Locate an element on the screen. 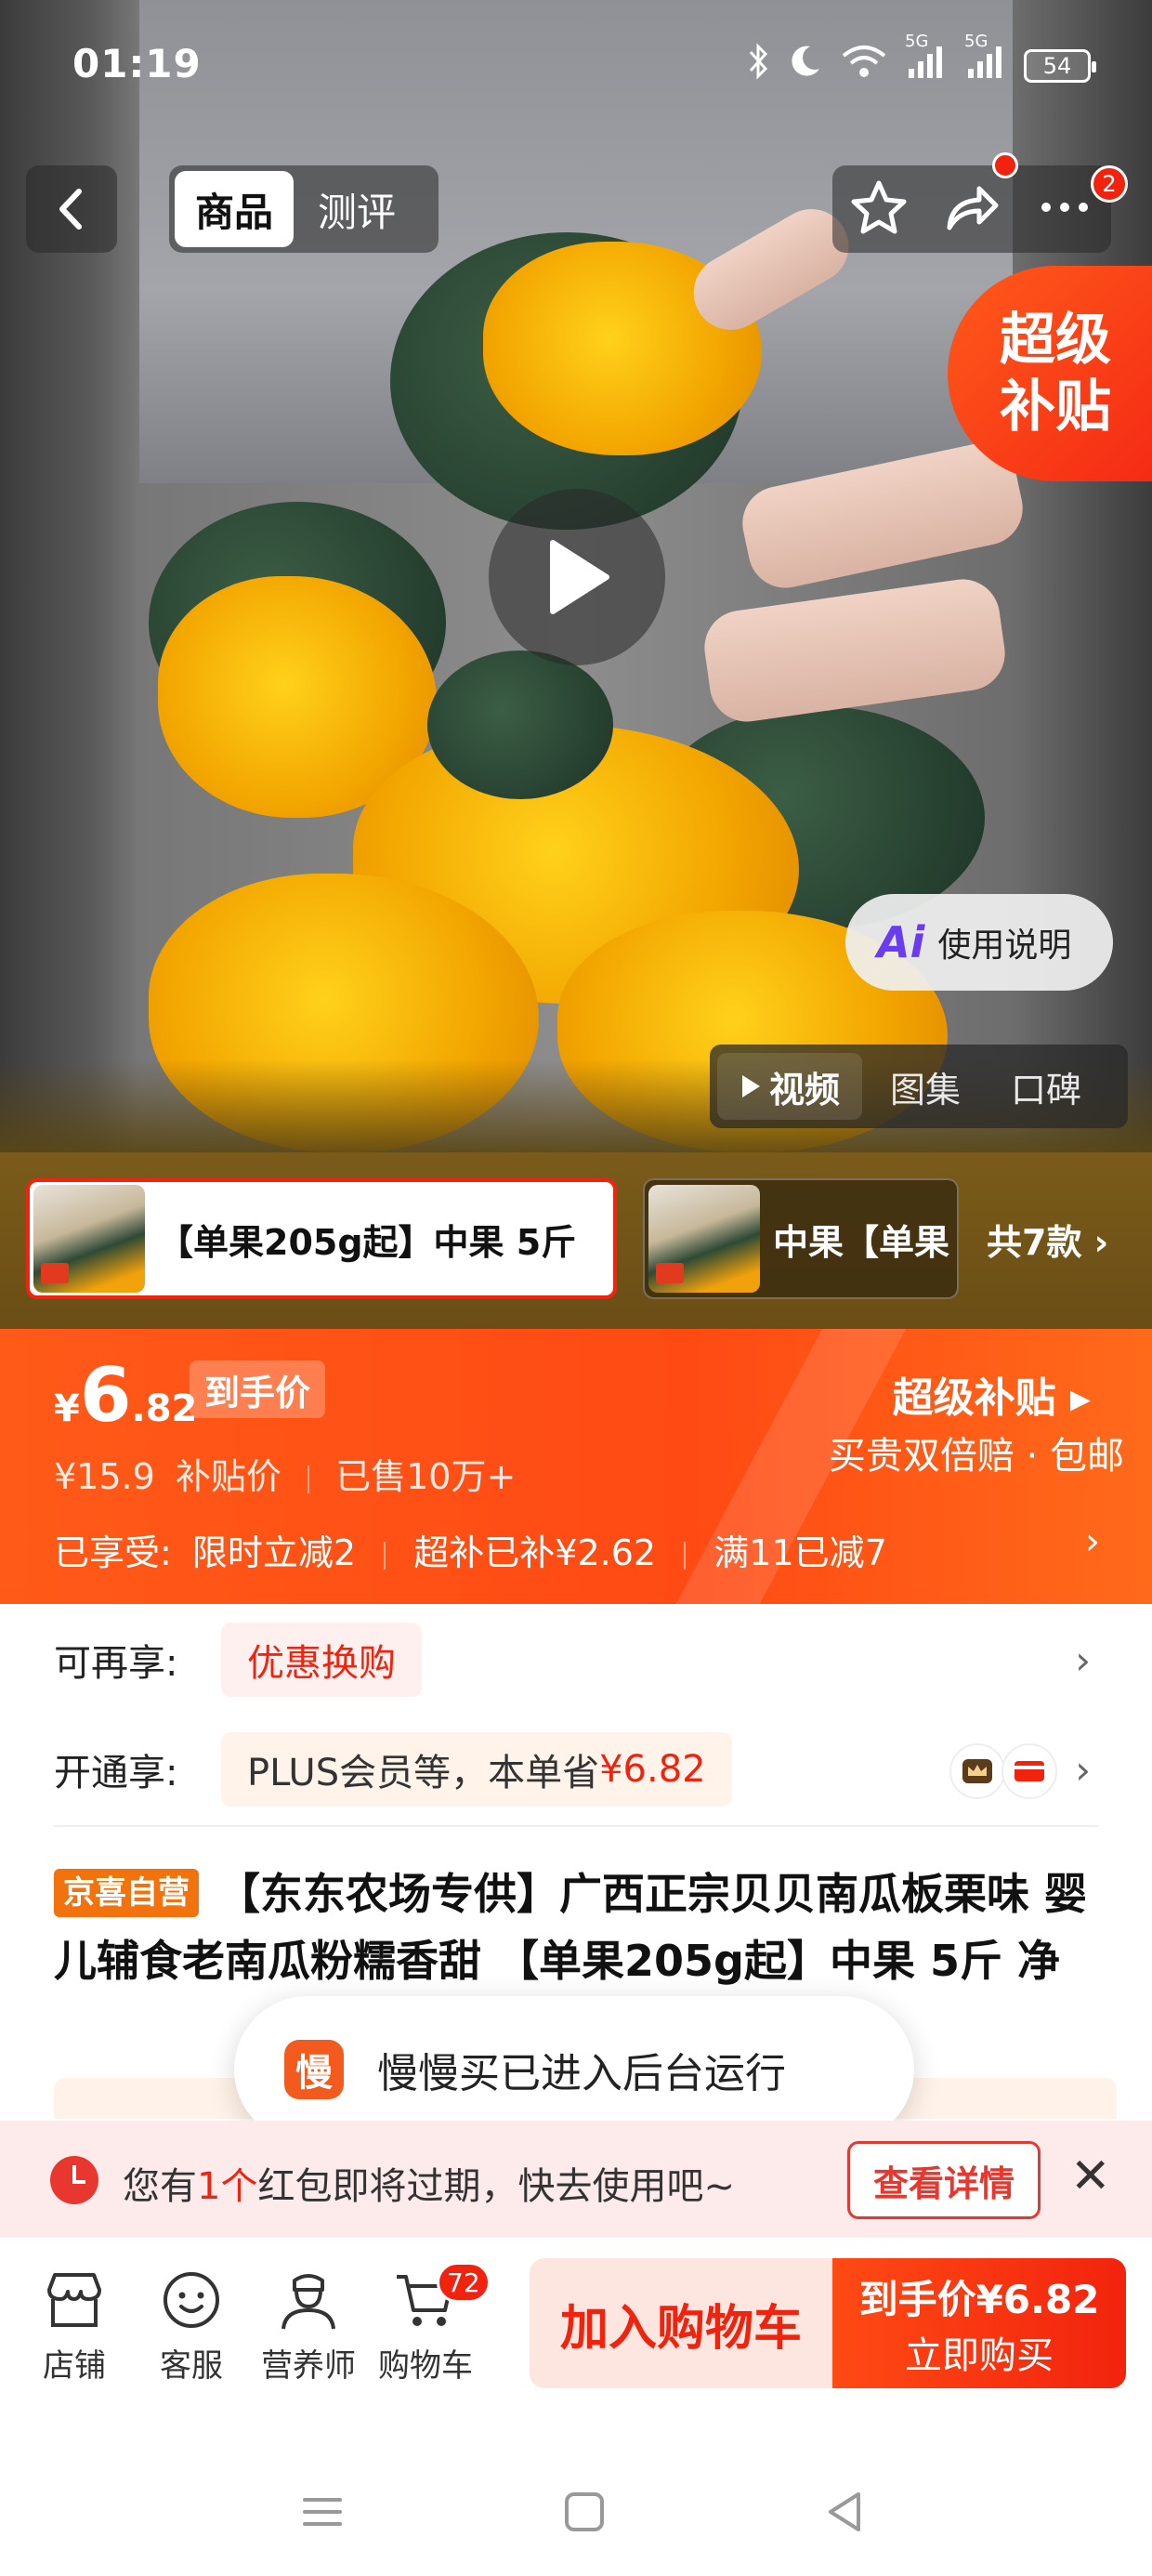 The height and width of the screenshot is (2576, 1152). store-button: 店铺 is located at coordinates (74, 2322).